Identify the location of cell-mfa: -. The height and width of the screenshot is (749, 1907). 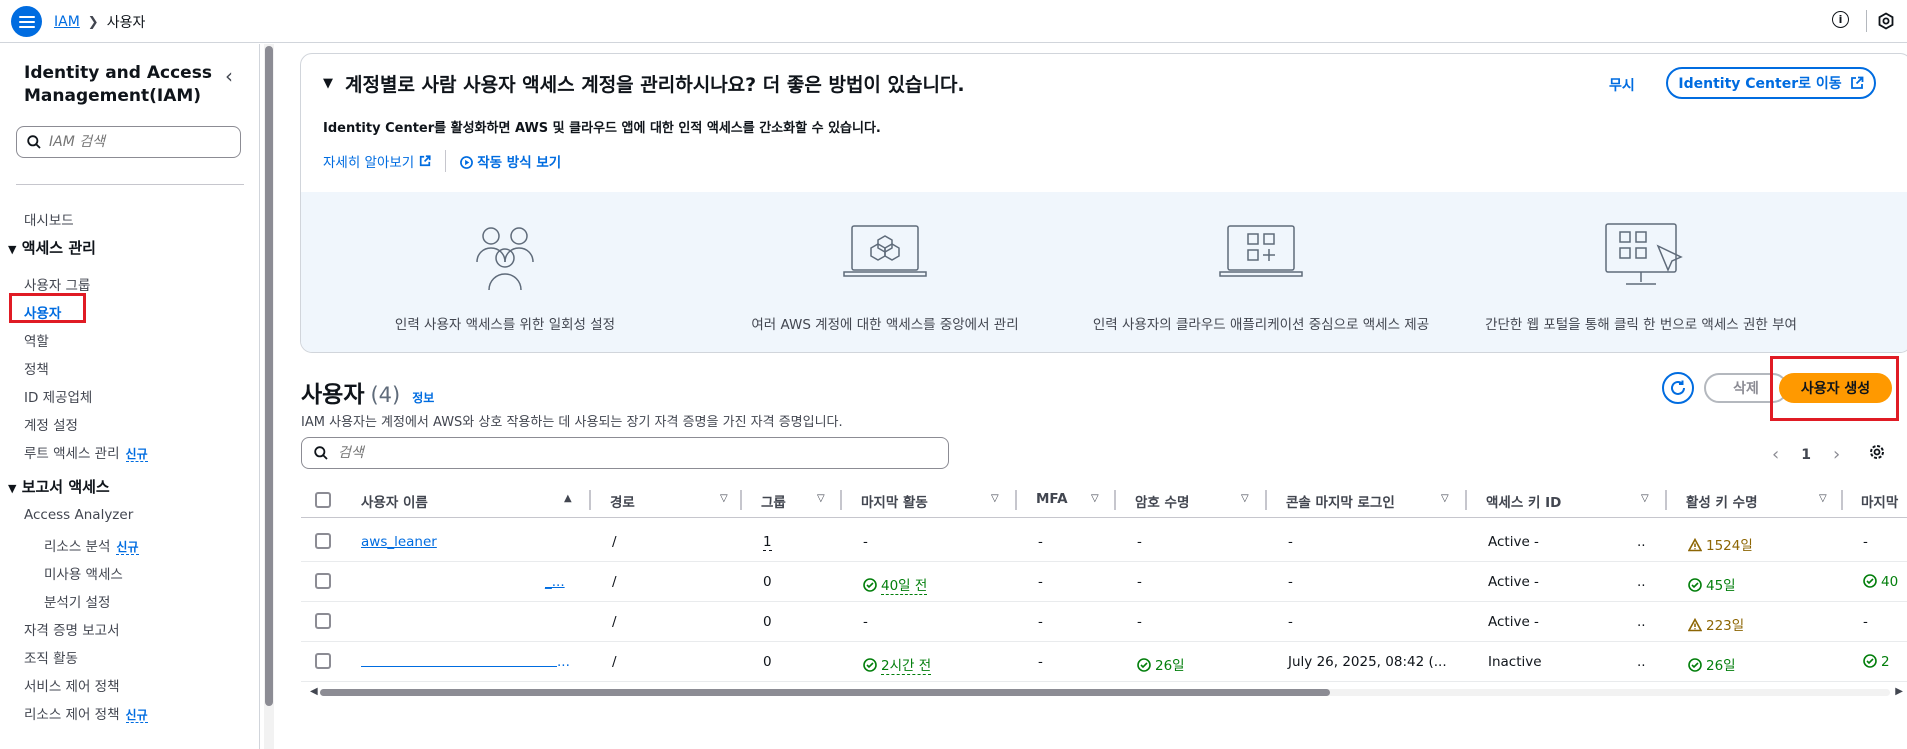
(1040, 662).